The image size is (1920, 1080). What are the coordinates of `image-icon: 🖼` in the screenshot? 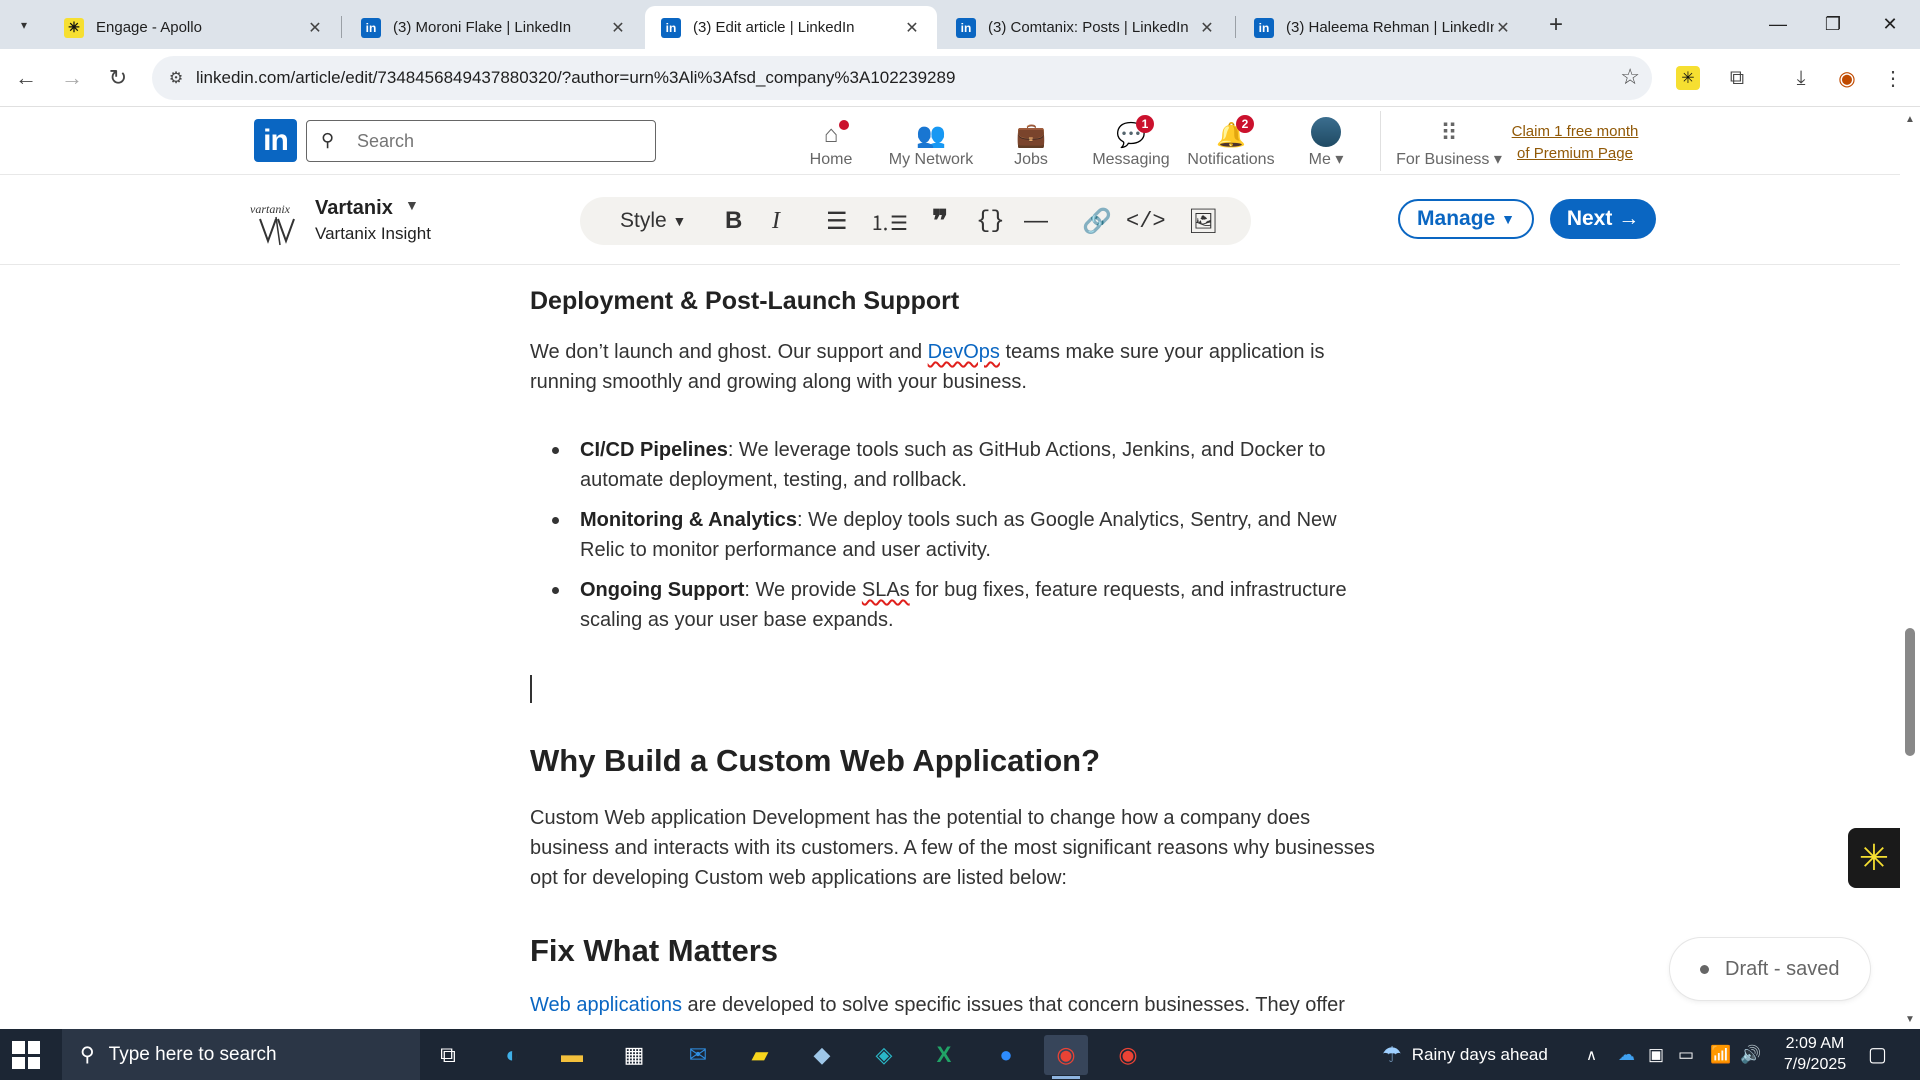 It's located at (1203, 221).